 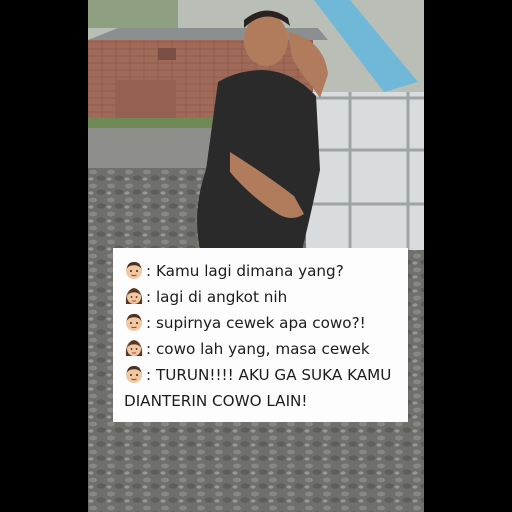 I want to click on chat-line-continuation: DIANTERIN COWO LAIN!, so click(x=216, y=401).